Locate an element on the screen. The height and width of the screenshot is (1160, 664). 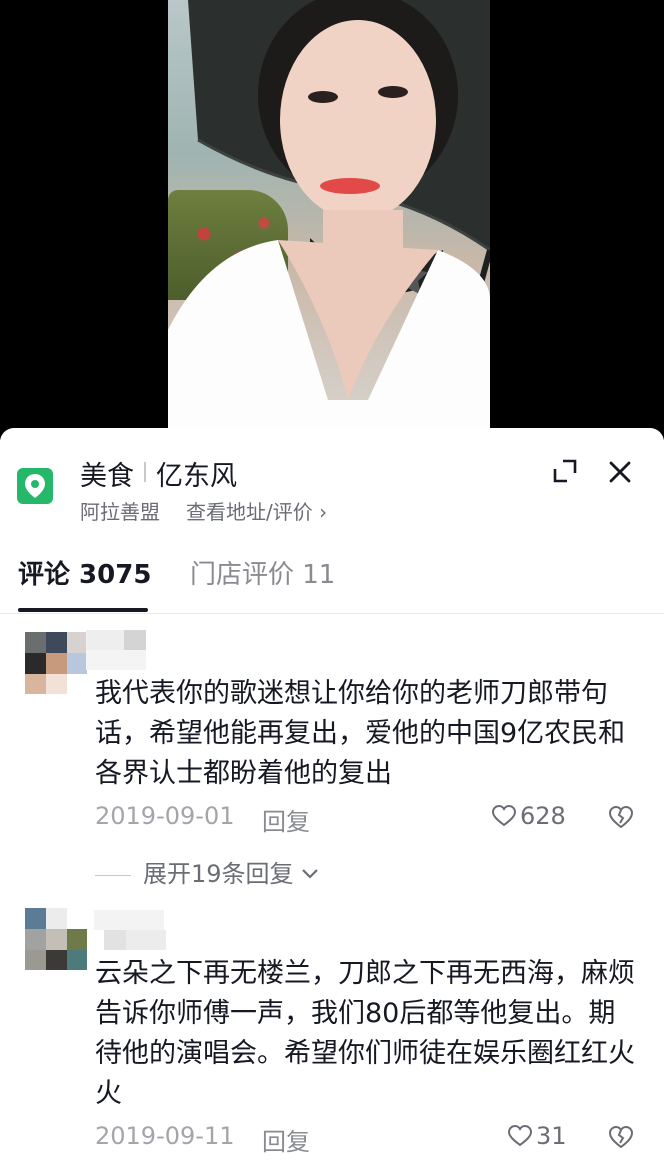
expand-icon is located at coordinates (565, 471).